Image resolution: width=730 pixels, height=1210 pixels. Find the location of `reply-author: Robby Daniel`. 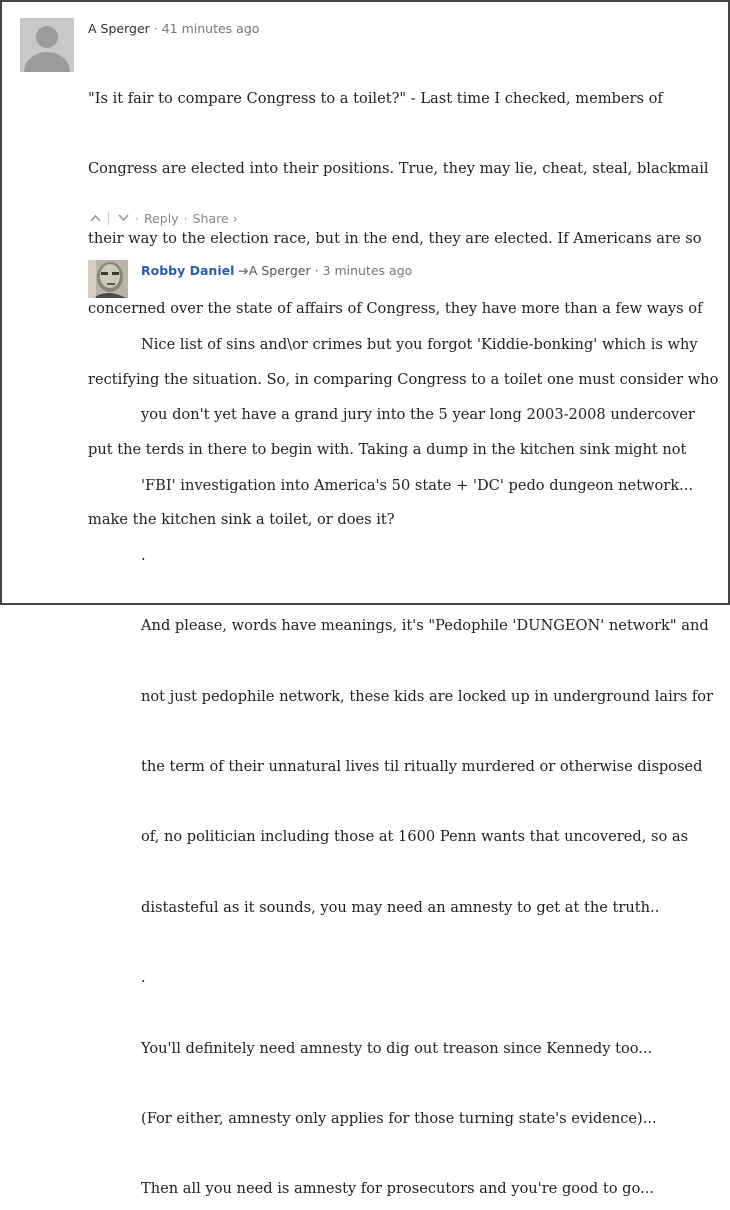

reply-author: Robby Daniel is located at coordinates (187, 270).